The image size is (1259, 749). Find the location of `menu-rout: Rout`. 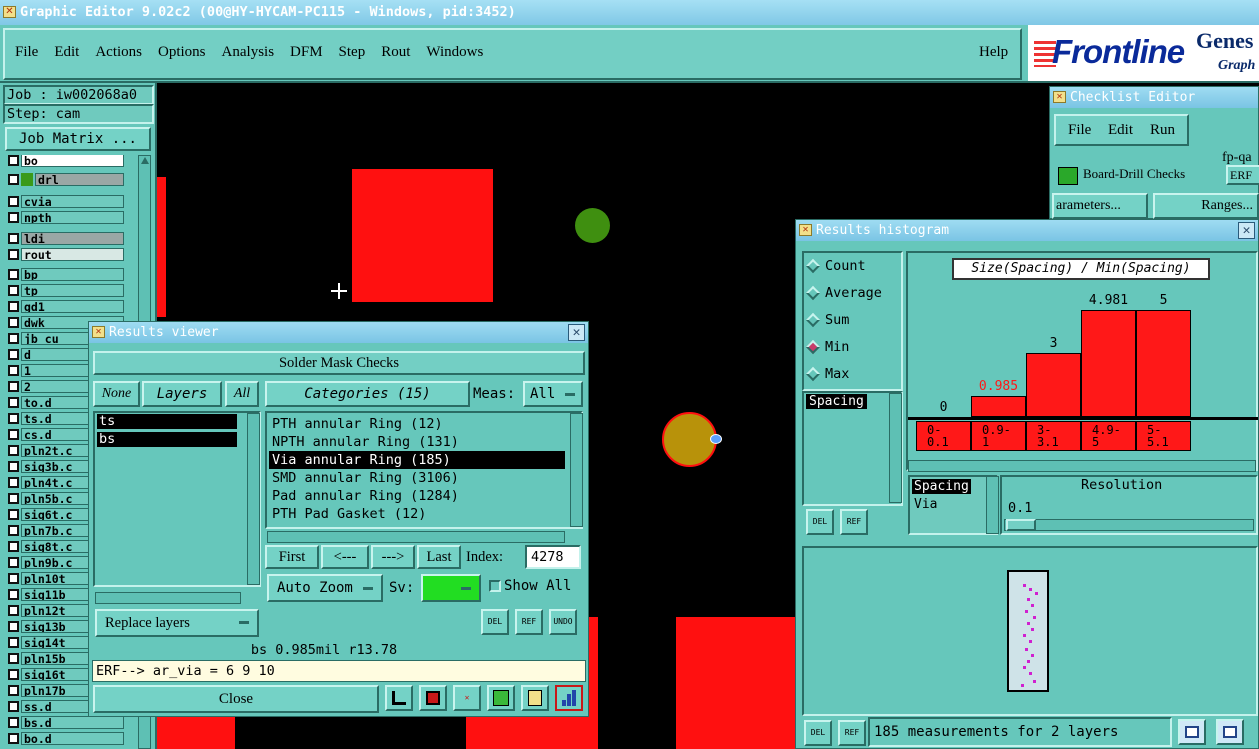

menu-rout: Rout is located at coordinates (395, 52).